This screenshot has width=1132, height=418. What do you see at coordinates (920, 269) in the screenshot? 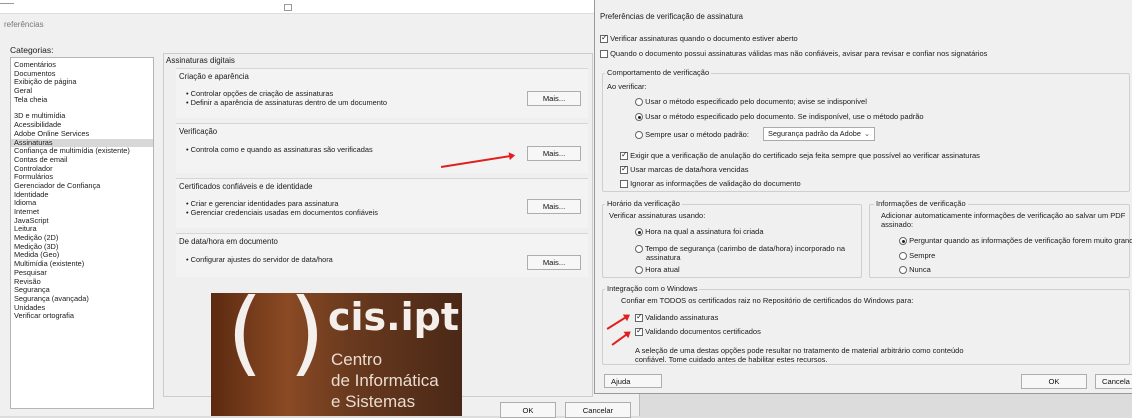
I see `radio-never-label: Nunca` at bounding box center [920, 269].